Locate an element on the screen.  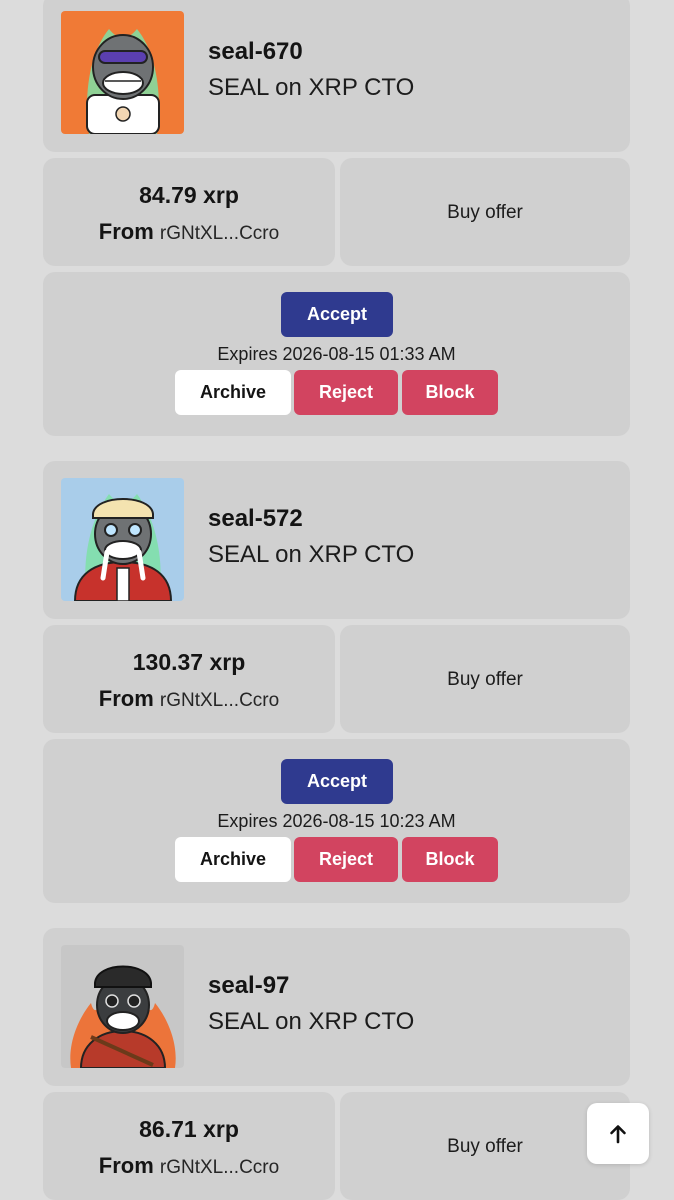
nft-name: seal-670 is located at coordinates (255, 52).